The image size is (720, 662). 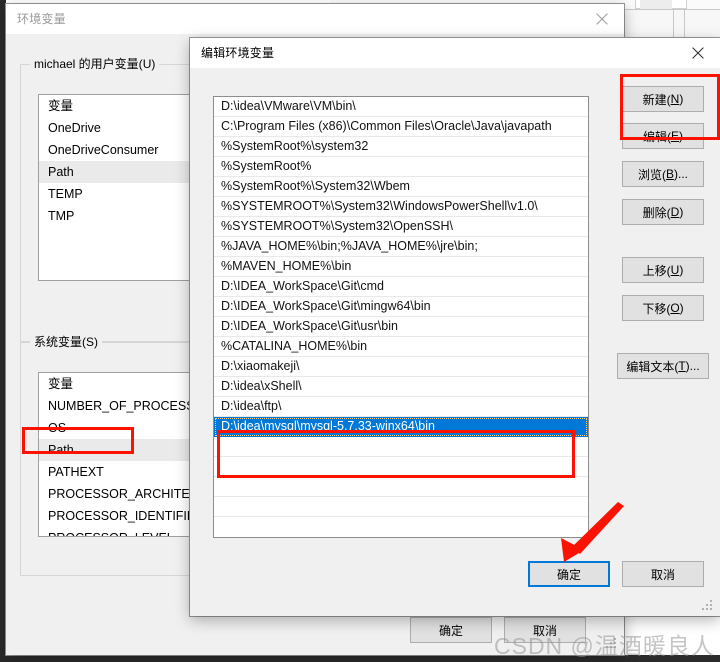 I want to click on env-ok-button: 确定, so click(x=451, y=630).